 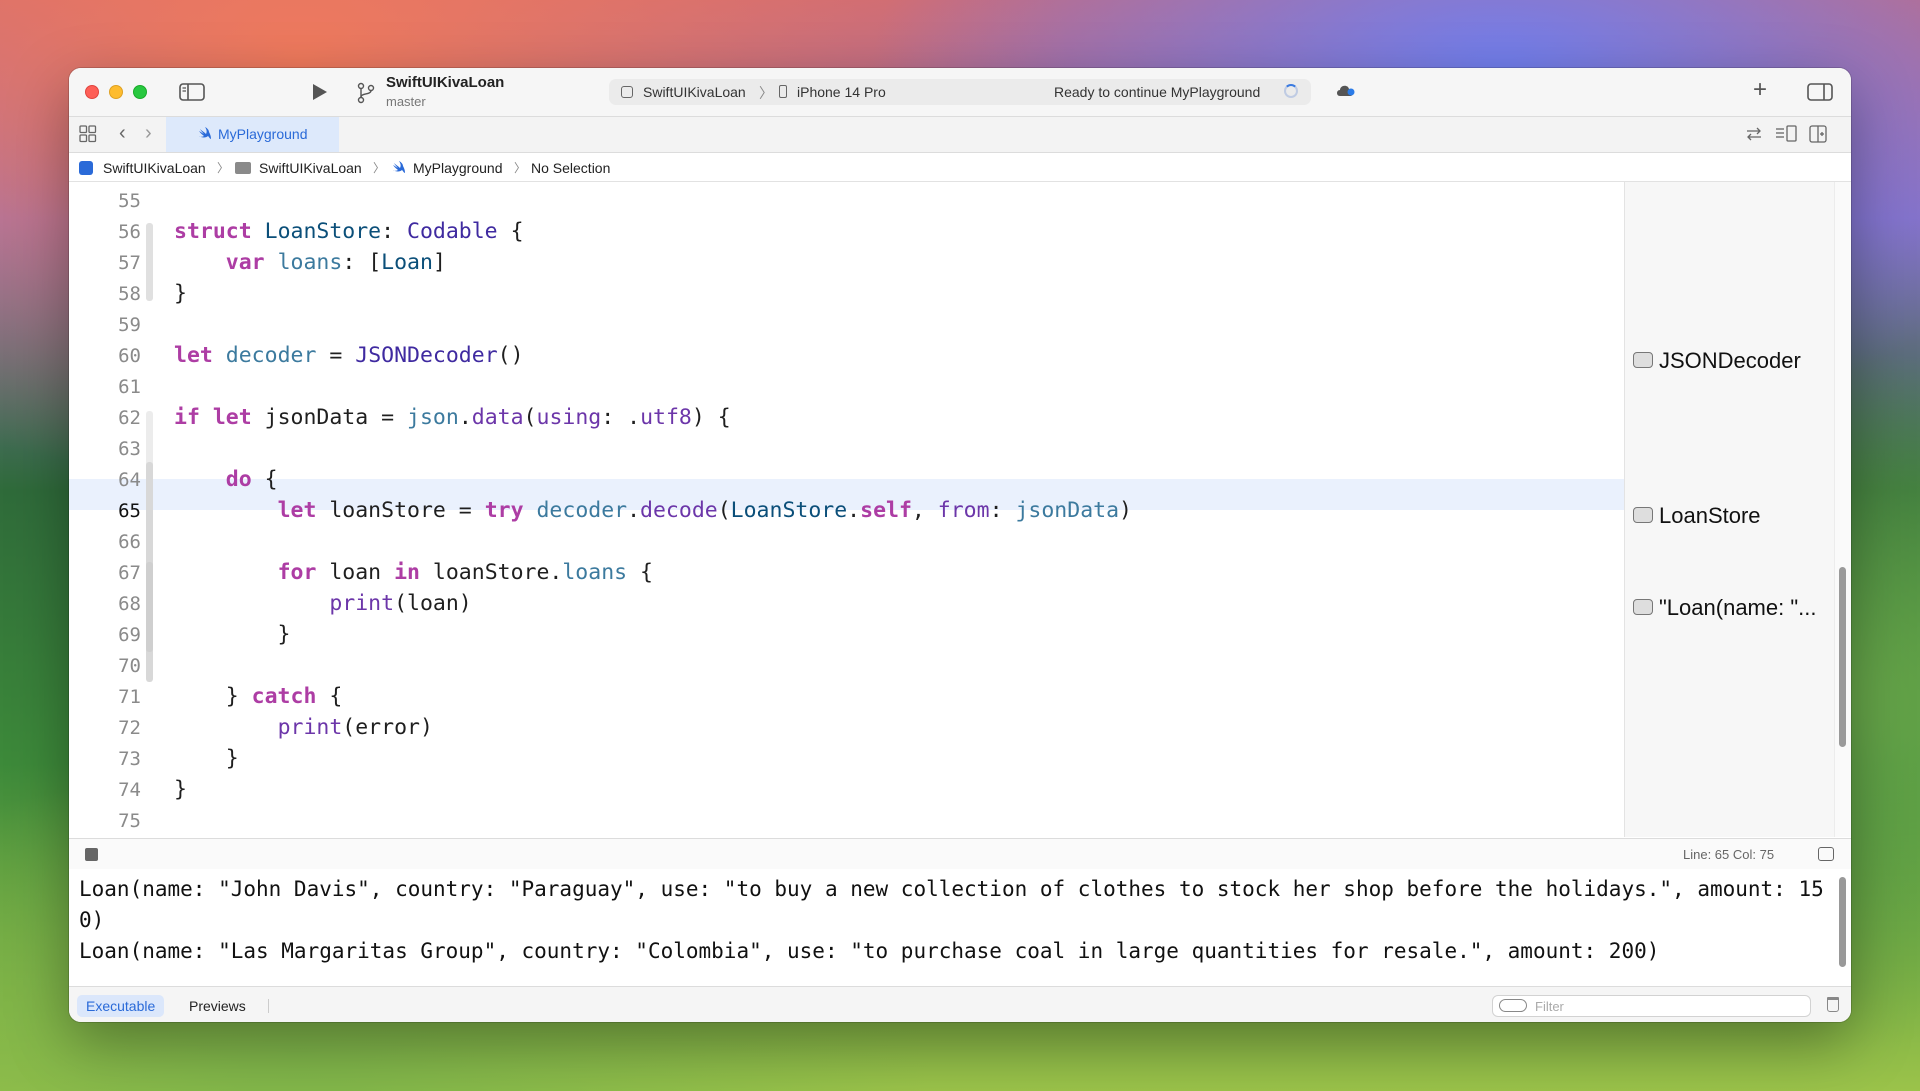 I want to click on filter-icon, so click(x=1513, y=1005).